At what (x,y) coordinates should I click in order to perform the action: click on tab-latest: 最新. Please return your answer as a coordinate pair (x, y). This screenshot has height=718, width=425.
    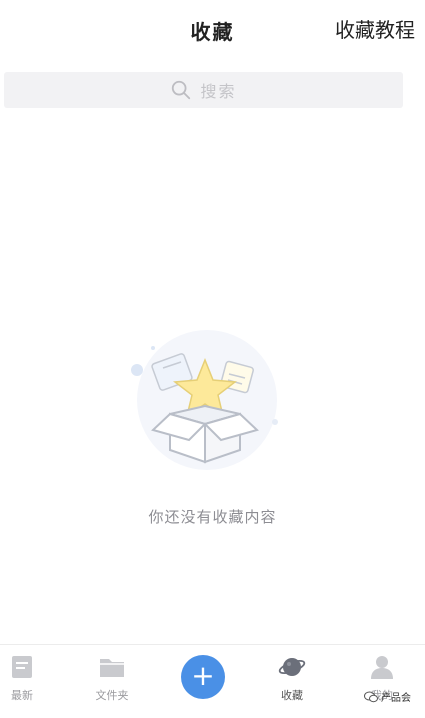
    Looking at the image, I should click on (26, 677).